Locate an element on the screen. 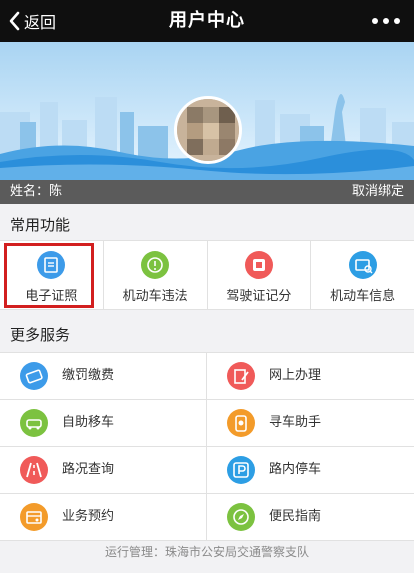 The height and width of the screenshot is (573, 414). page-title: 用户中心 is located at coordinates (207, 20).